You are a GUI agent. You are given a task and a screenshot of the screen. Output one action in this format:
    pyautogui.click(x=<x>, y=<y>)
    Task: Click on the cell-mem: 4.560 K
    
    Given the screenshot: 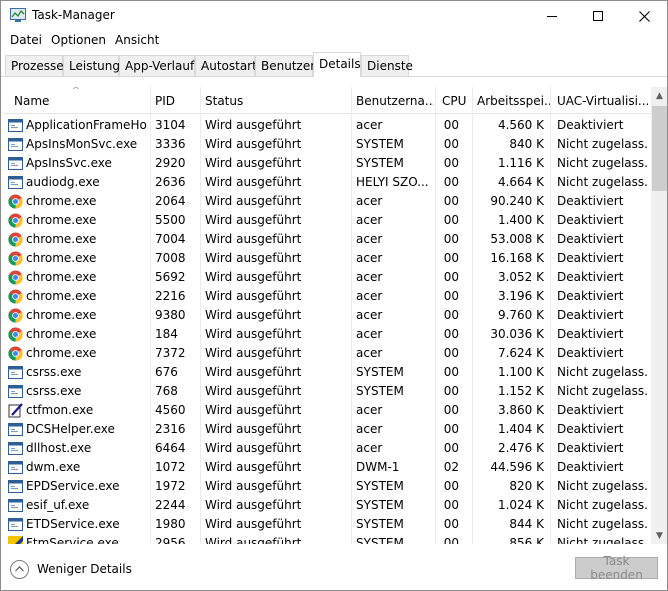 What is the action you would take?
    pyautogui.click(x=520, y=125)
    